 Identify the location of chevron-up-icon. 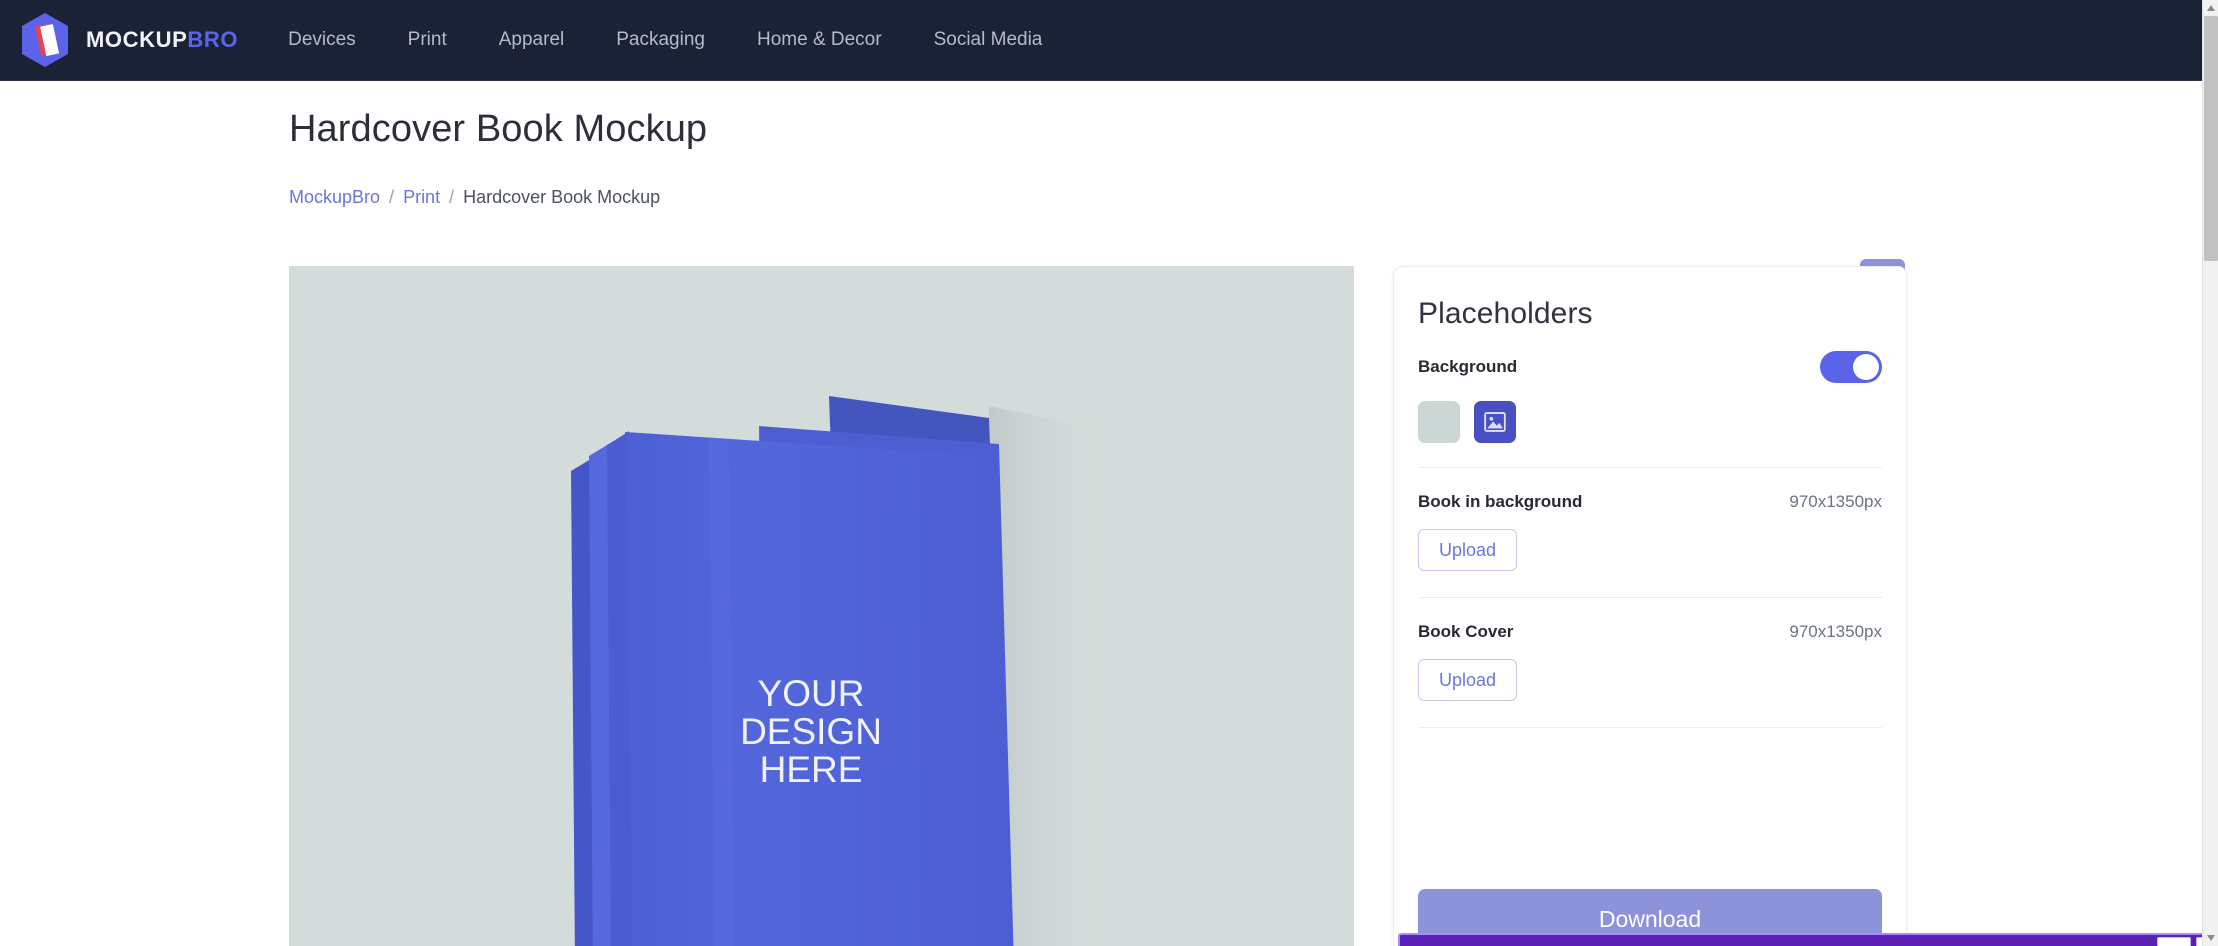
(2211, 8).